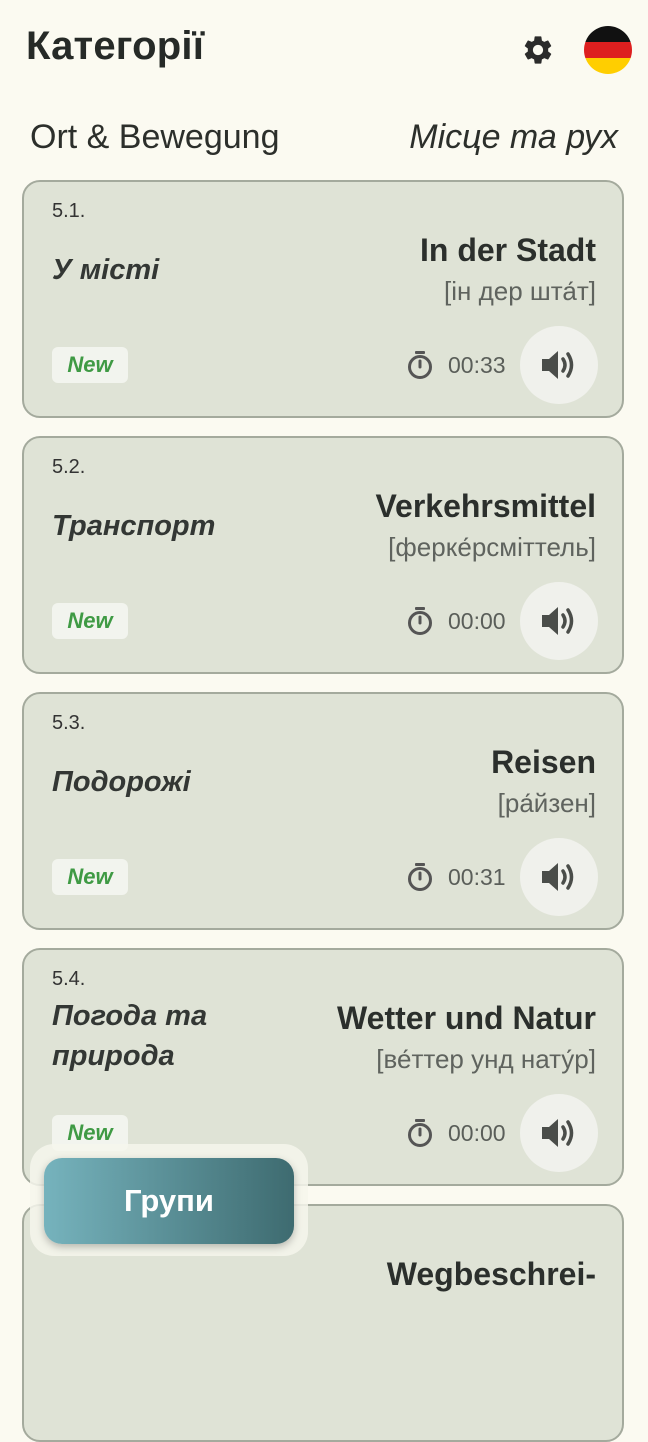 The height and width of the screenshot is (1442, 648). Describe the element at coordinates (69, 723) in the screenshot. I see `topic-number: 5.3.` at that location.